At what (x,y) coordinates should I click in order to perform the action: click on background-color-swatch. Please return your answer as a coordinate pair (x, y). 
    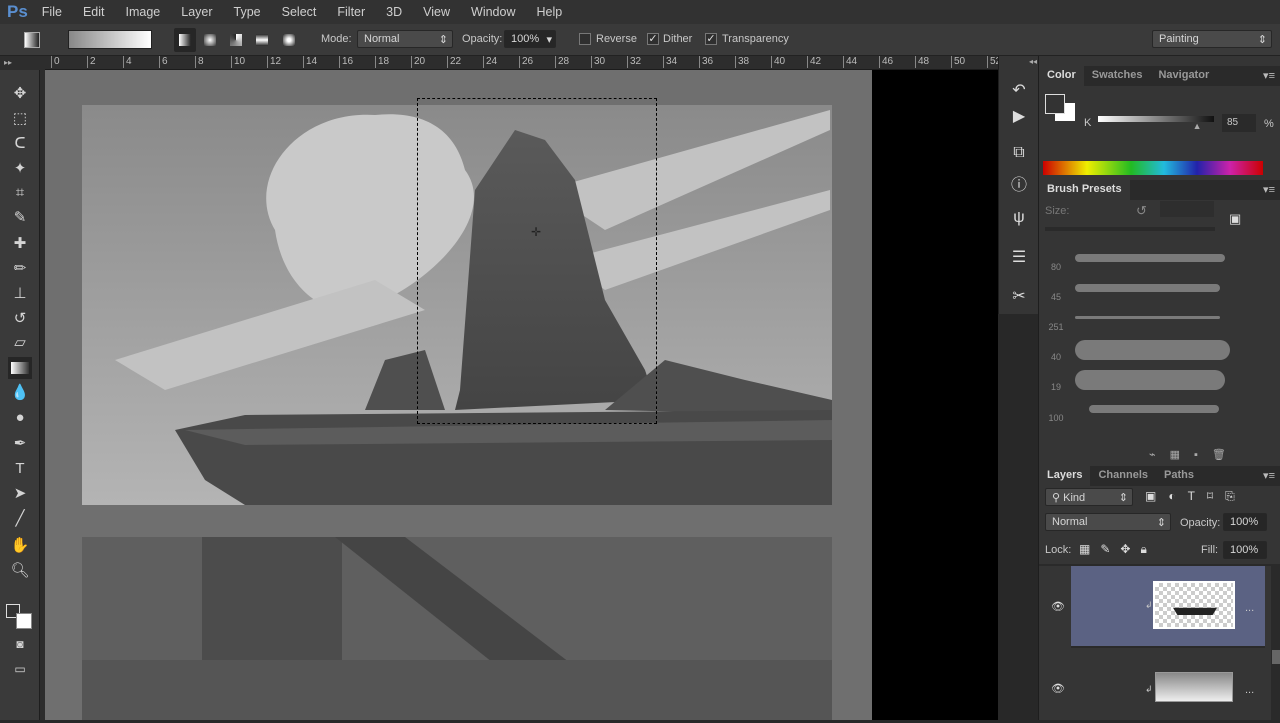
    Looking at the image, I should click on (24, 621).